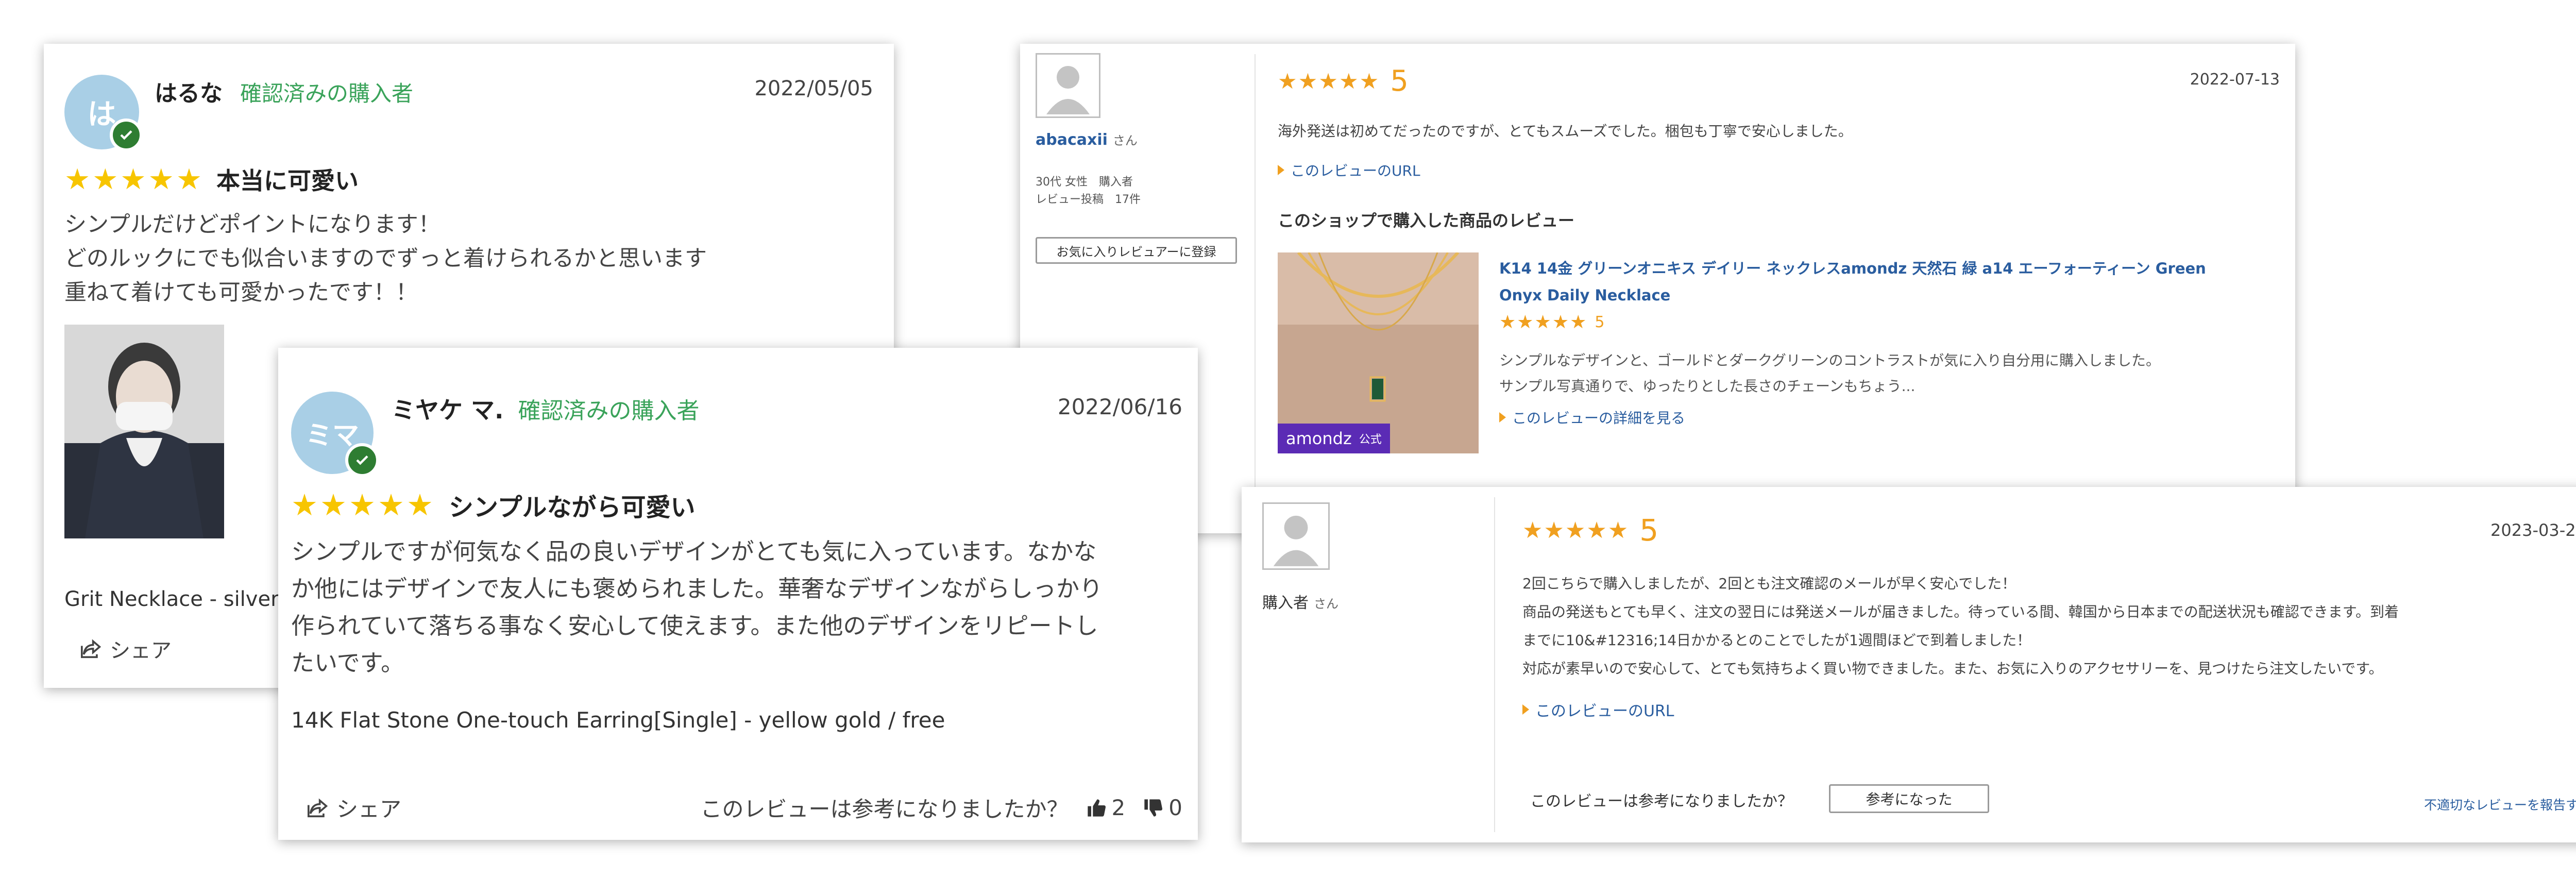 Image resolution: width=2576 pixels, height=895 pixels. I want to click on review-date: 2022/06/16, so click(1119, 406).